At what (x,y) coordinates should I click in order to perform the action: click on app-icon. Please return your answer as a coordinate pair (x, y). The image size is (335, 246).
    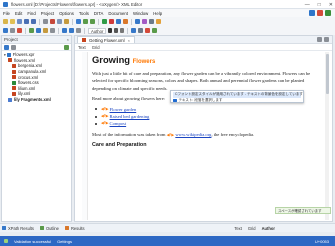
    Looking at the image, I should click on (5, 4).